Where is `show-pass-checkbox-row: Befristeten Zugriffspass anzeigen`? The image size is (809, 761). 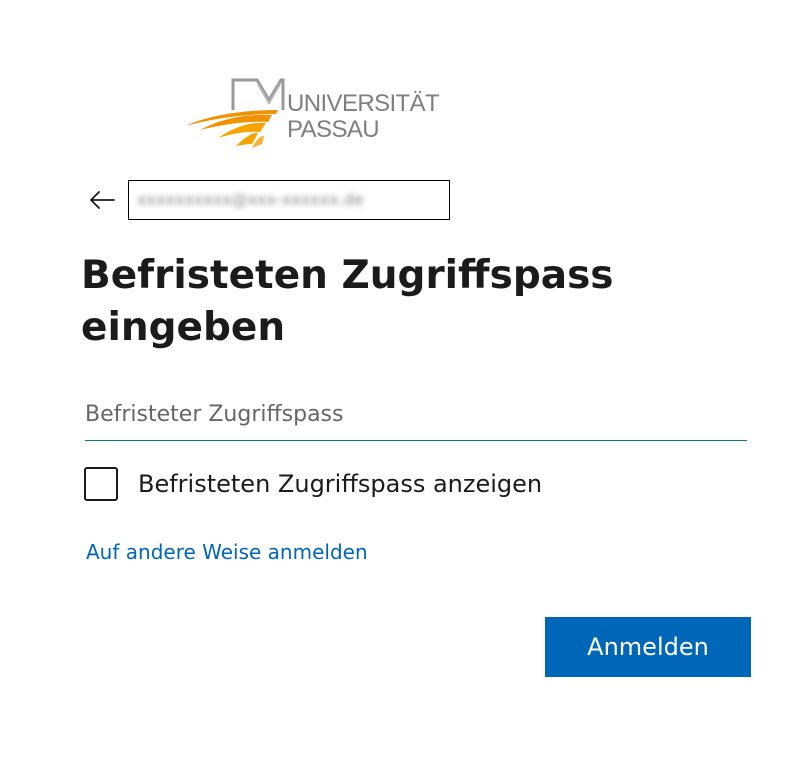
show-pass-checkbox-row: Befristeten Zugriffspass anzeigen is located at coordinates (313, 484).